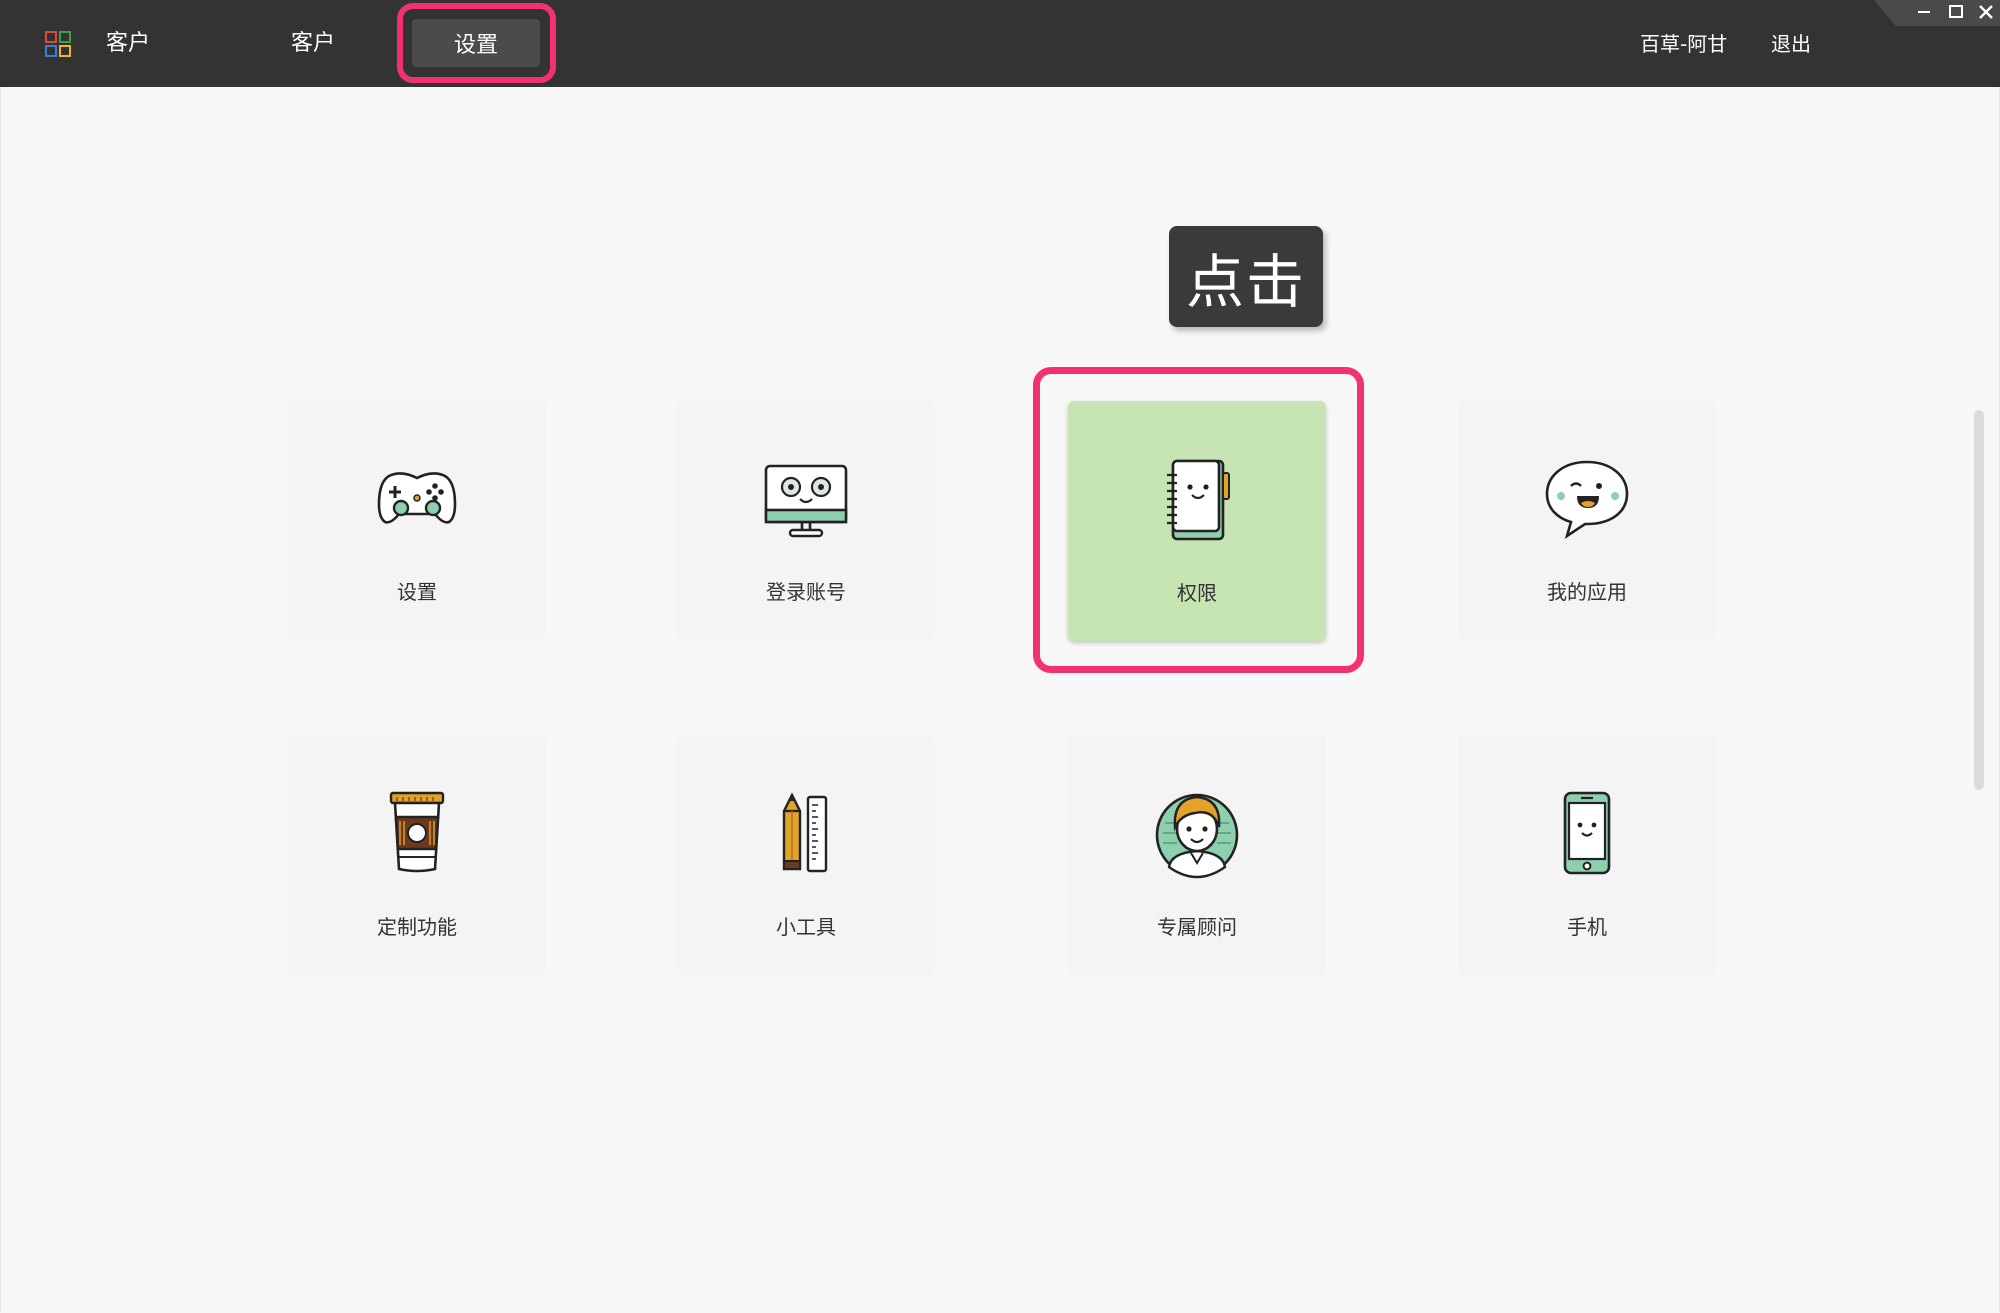 This screenshot has height=1313, width=2000. Describe the element at coordinates (417, 498) in the screenshot. I see `gamepad-icon` at that location.